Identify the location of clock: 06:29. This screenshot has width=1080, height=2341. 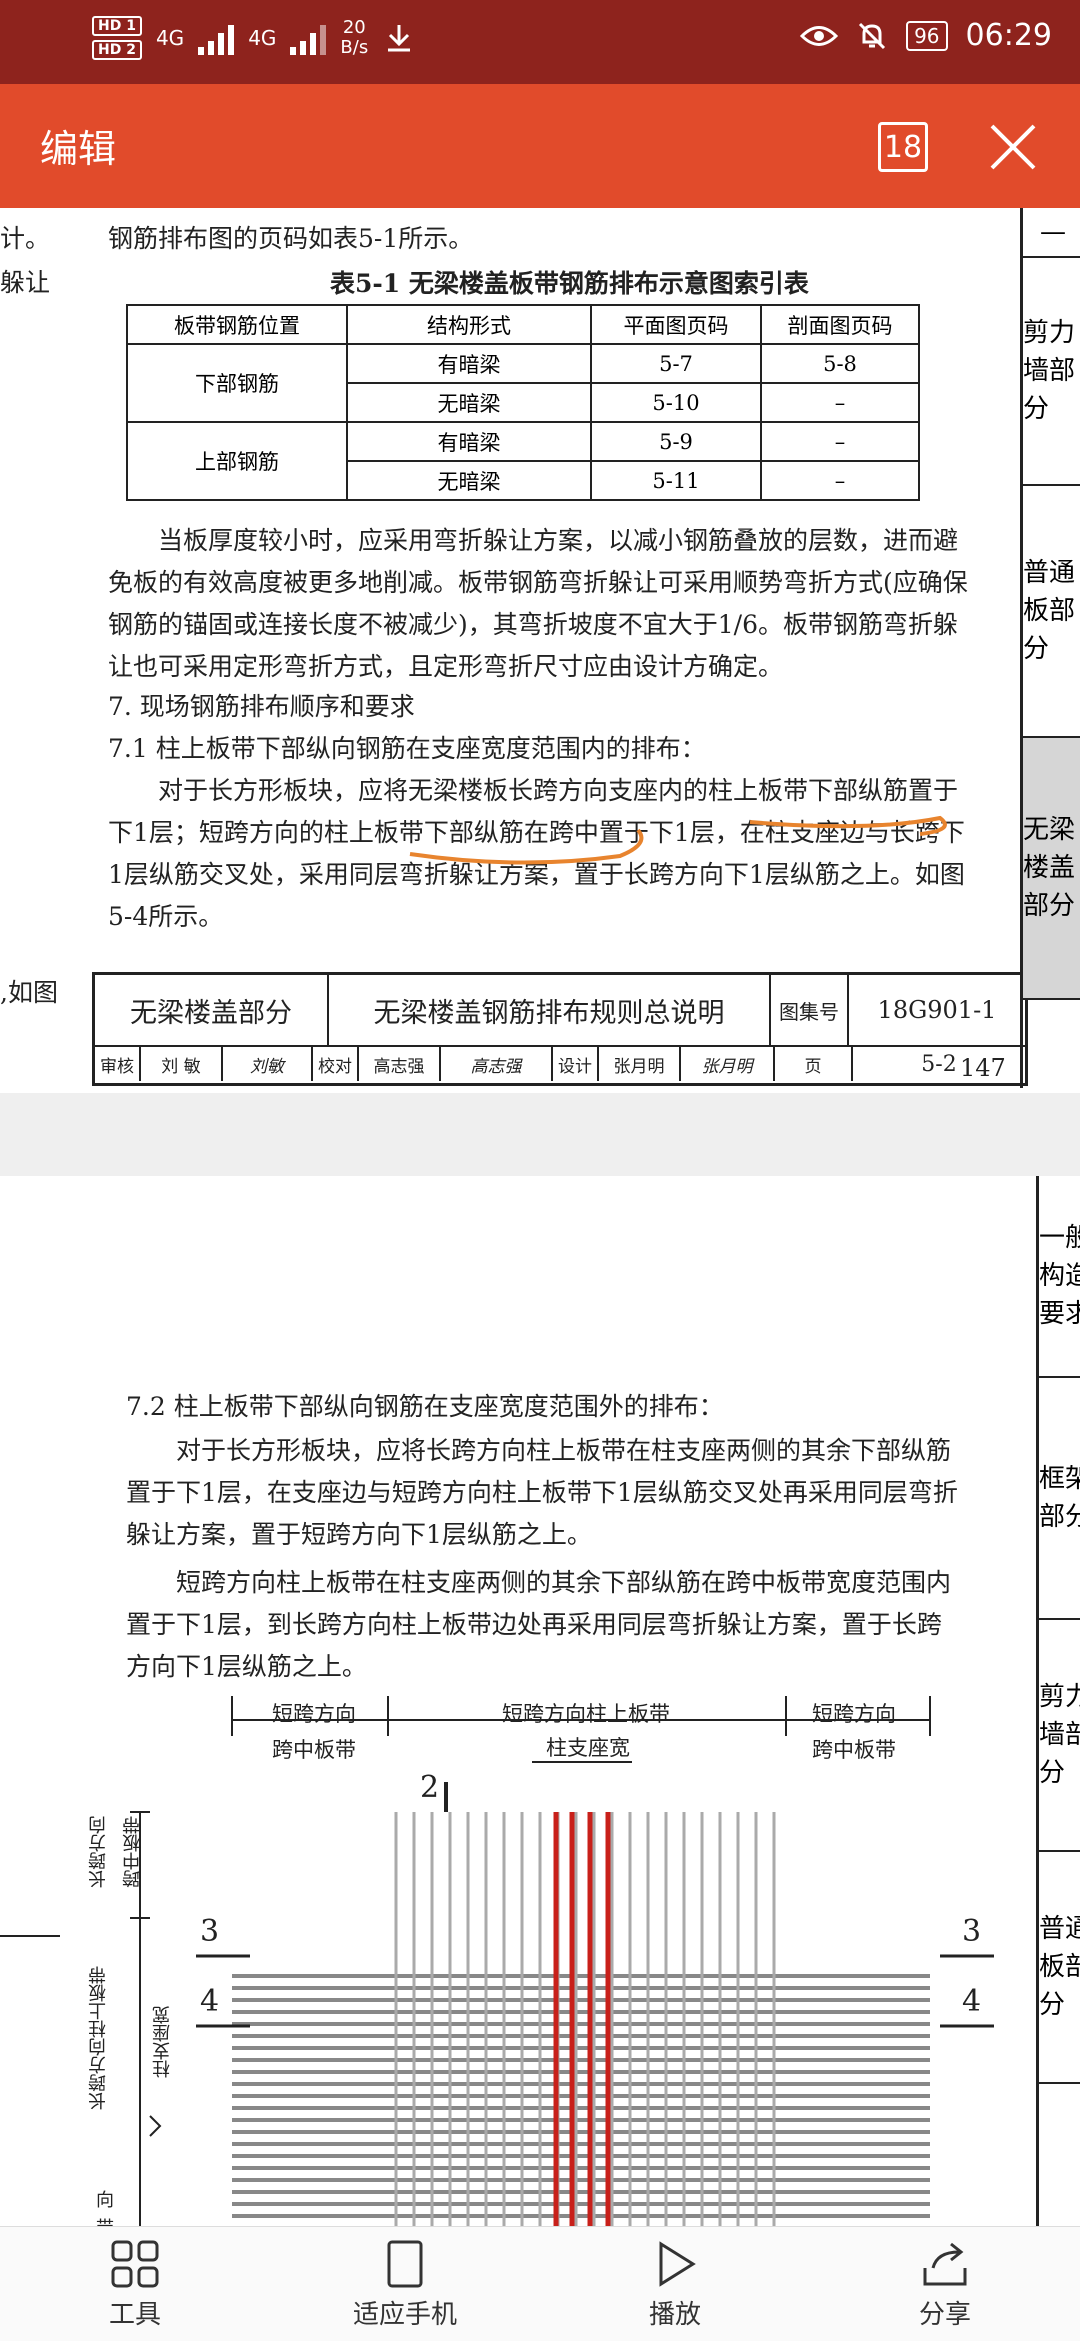
(1008, 35).